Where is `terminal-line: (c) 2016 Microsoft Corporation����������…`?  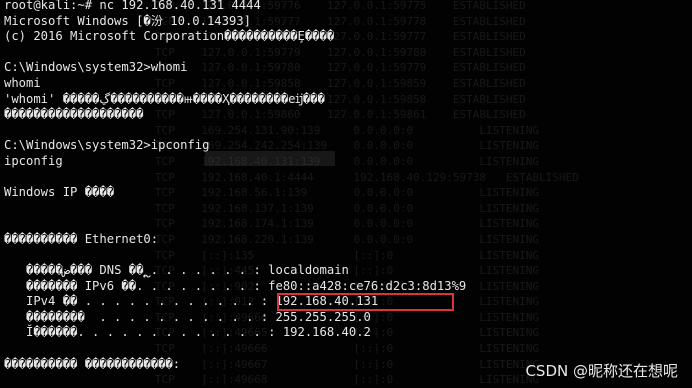 terminal-line: (c) 2016 Microsoft Corporation����������… is located at coordinates (169, 36).